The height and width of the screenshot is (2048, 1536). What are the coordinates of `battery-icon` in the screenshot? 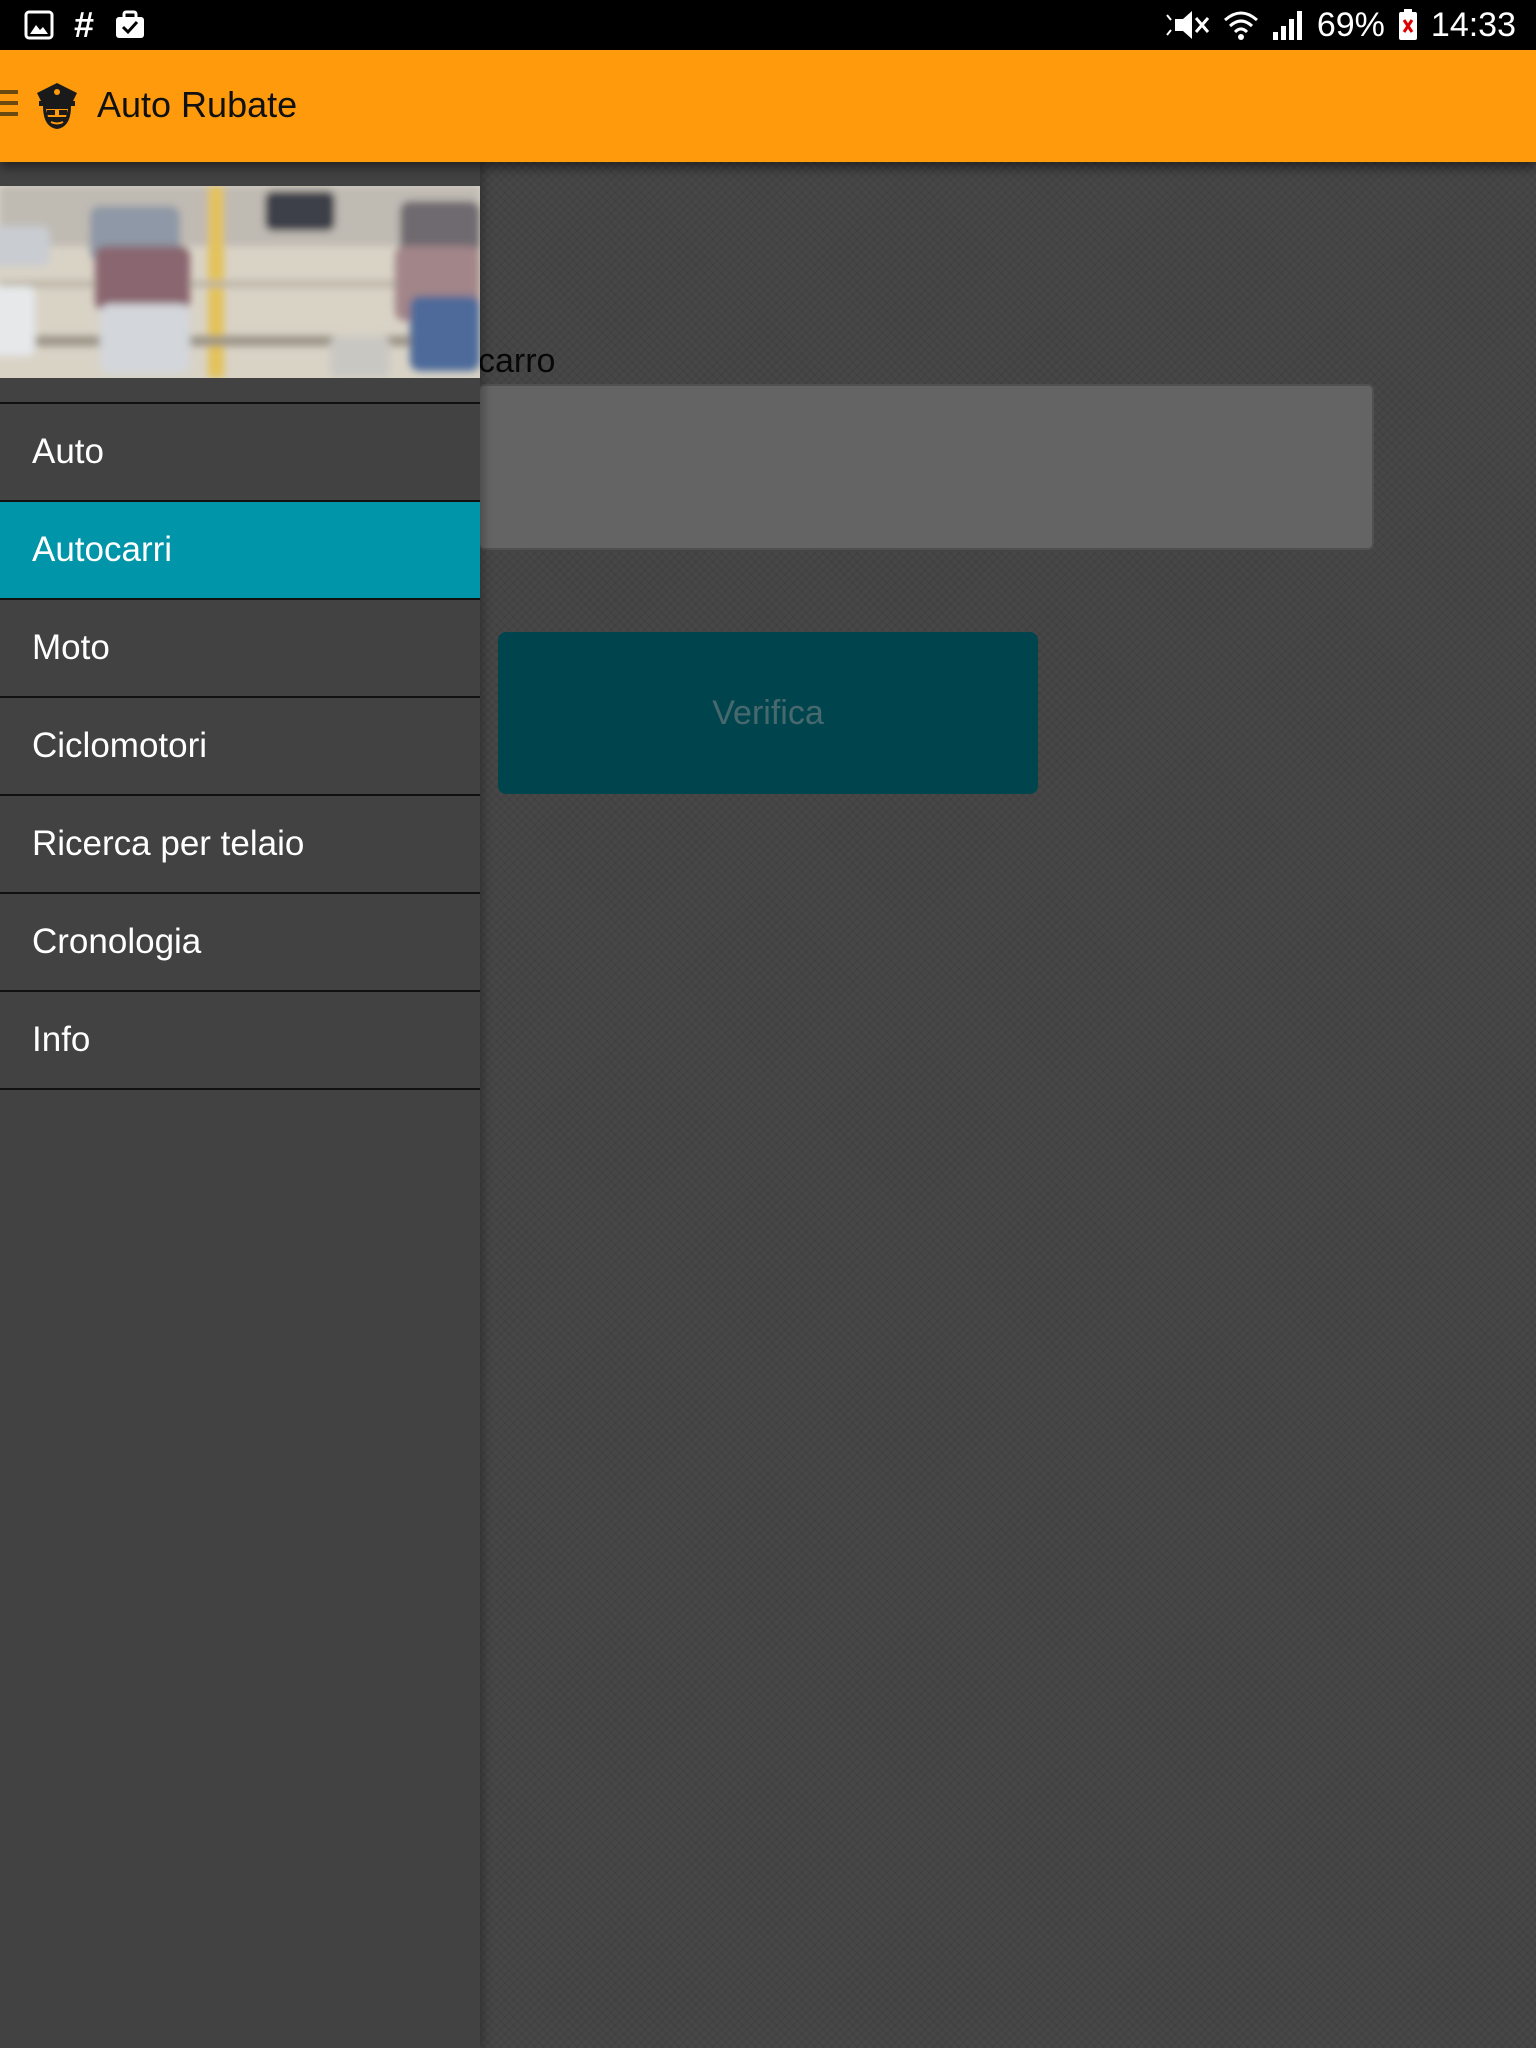 It's located at (1408, 25).